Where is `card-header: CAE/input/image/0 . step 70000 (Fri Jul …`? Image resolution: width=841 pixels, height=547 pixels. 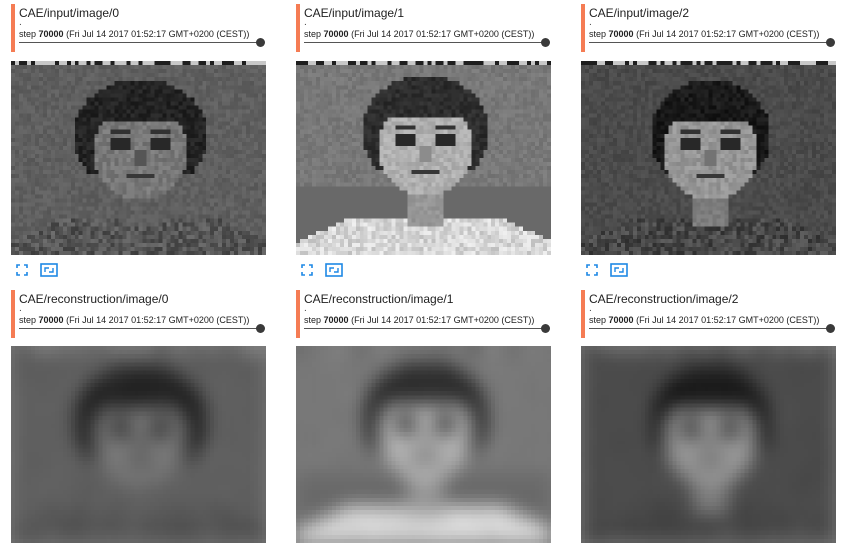 card-header: CAE/input/image/0 . step 70000 (Fri Jul … is located at coordinates (140, 28).